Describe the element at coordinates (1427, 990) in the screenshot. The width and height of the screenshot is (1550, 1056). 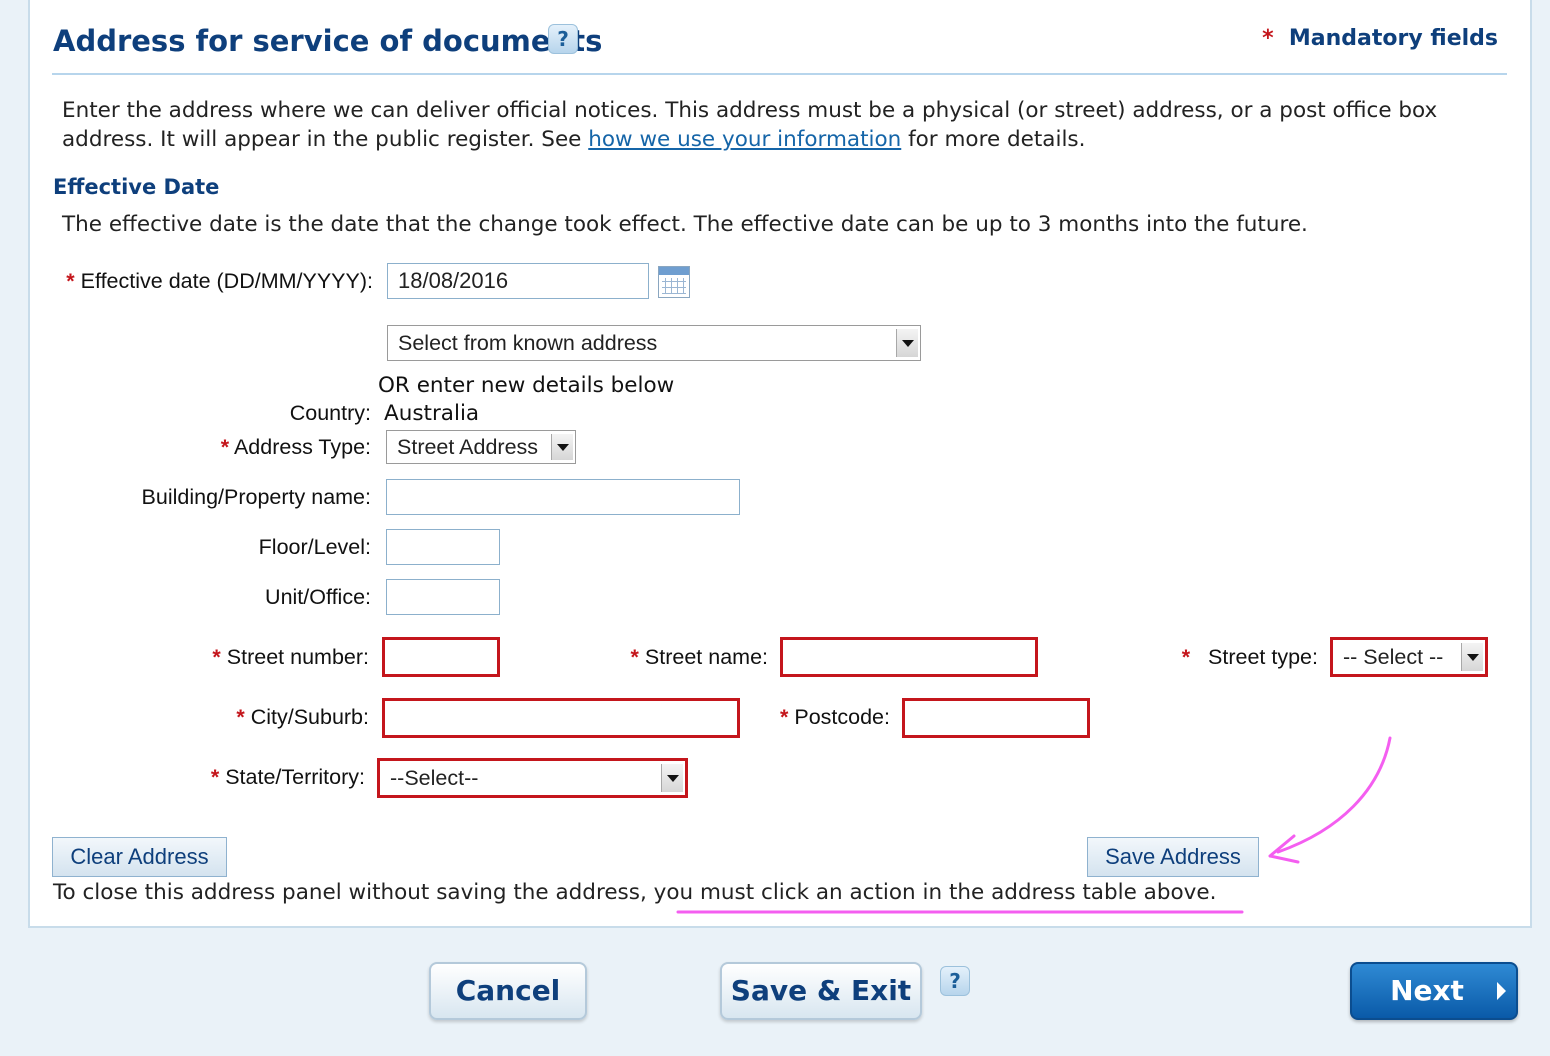
I see `next-button-label: Next` at that location.